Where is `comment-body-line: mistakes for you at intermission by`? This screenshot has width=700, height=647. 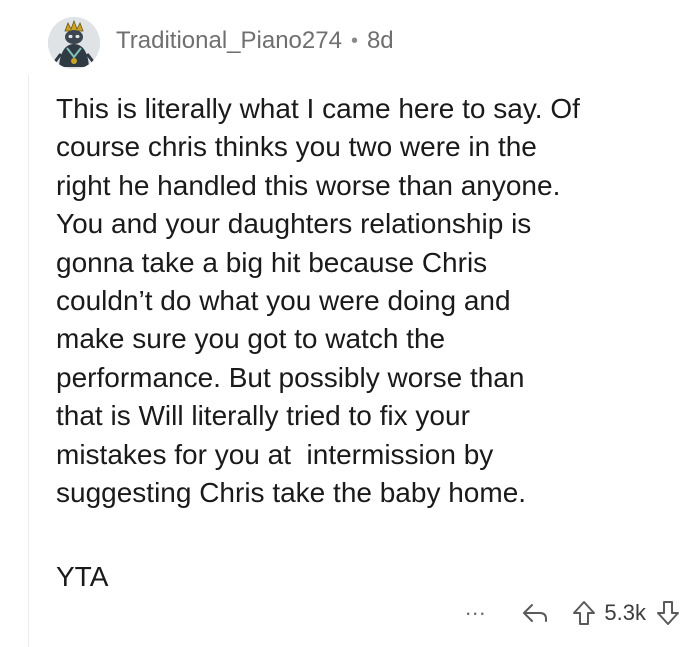
comment-body-line: mistakes for you at intermission by is located at coordinates (275, 454).